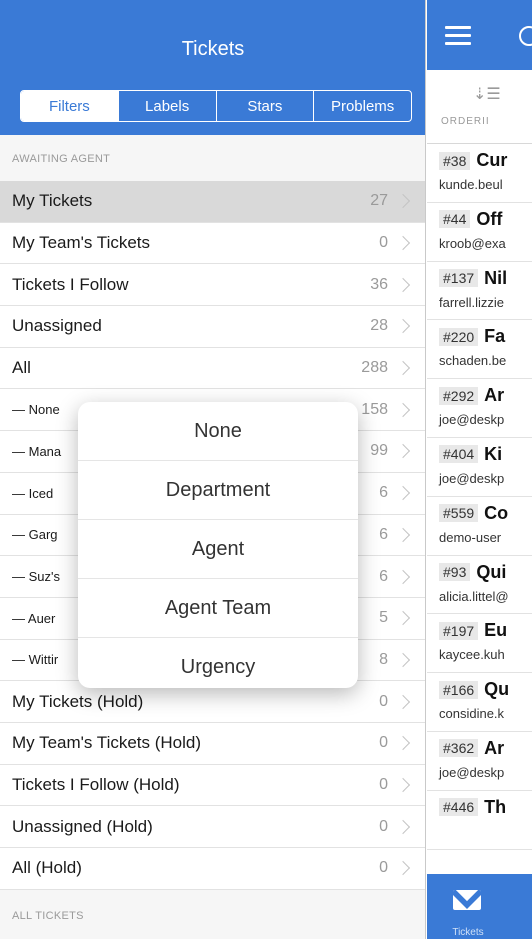  Describe the element at coordinates (78, 701) in the screenshot. I see `filter-row-label: My Tickets (Hold)` at that location.